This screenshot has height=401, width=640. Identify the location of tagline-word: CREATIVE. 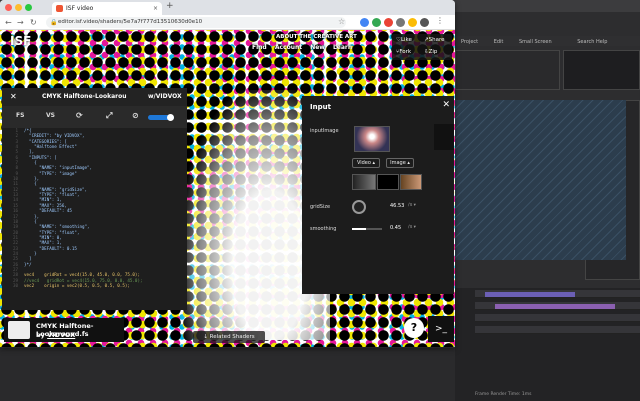
(328, 37).